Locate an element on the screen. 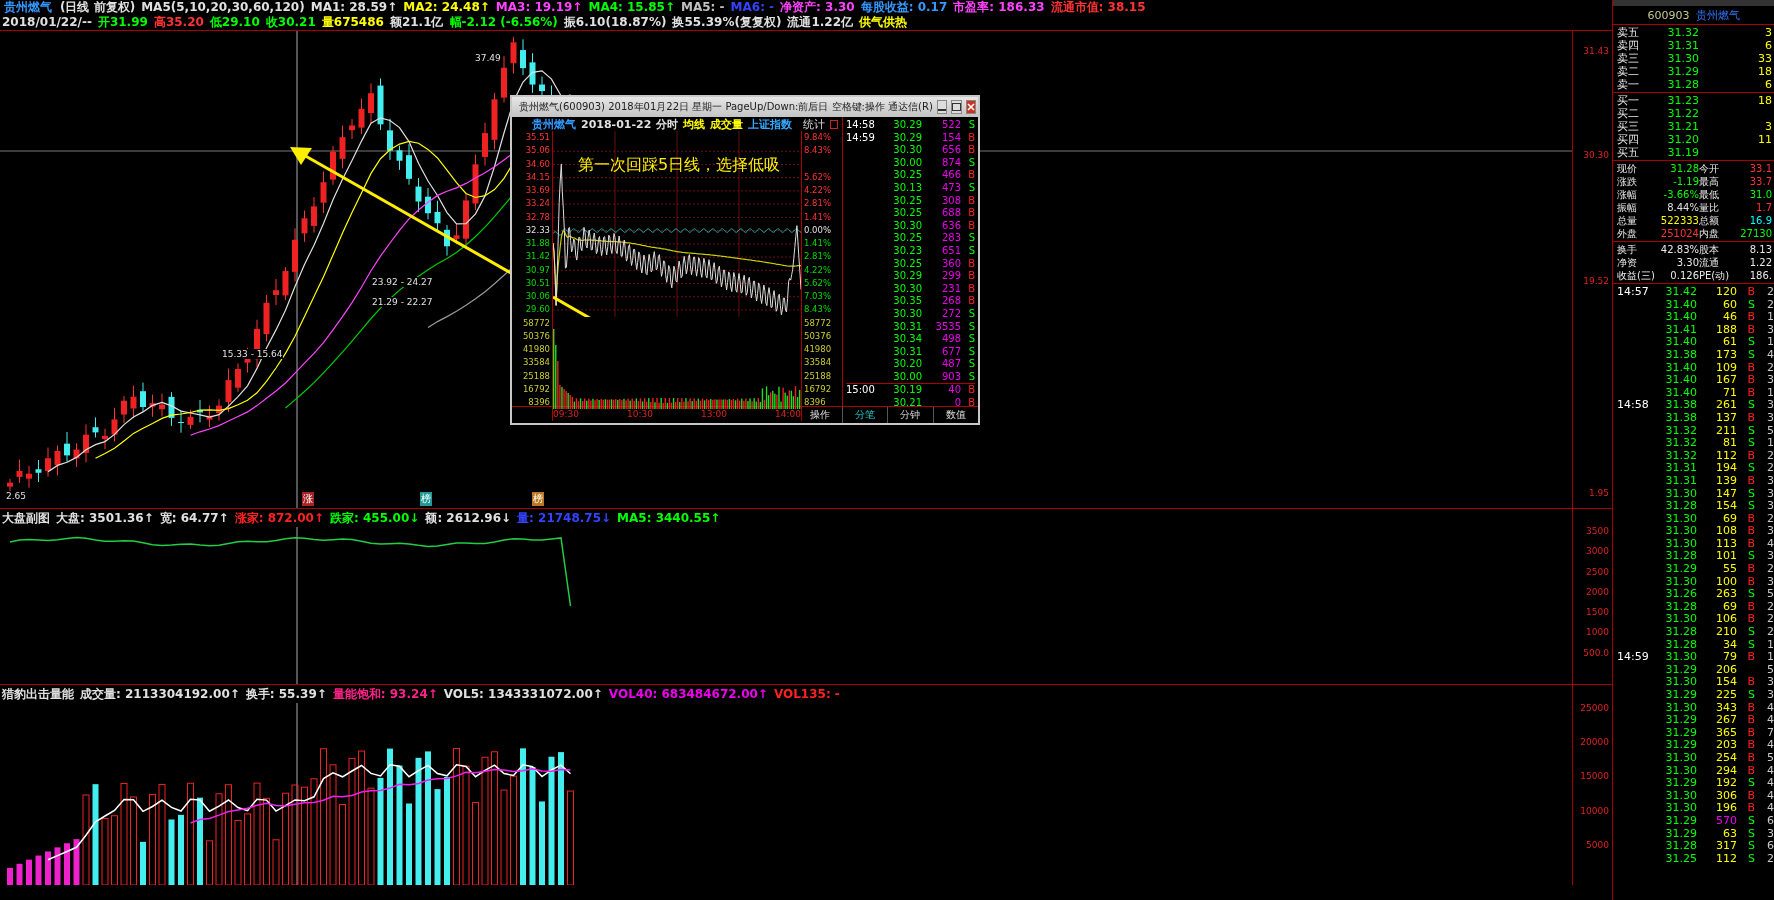  quote-field: 高35.20 is located at coordinates (178, 22).